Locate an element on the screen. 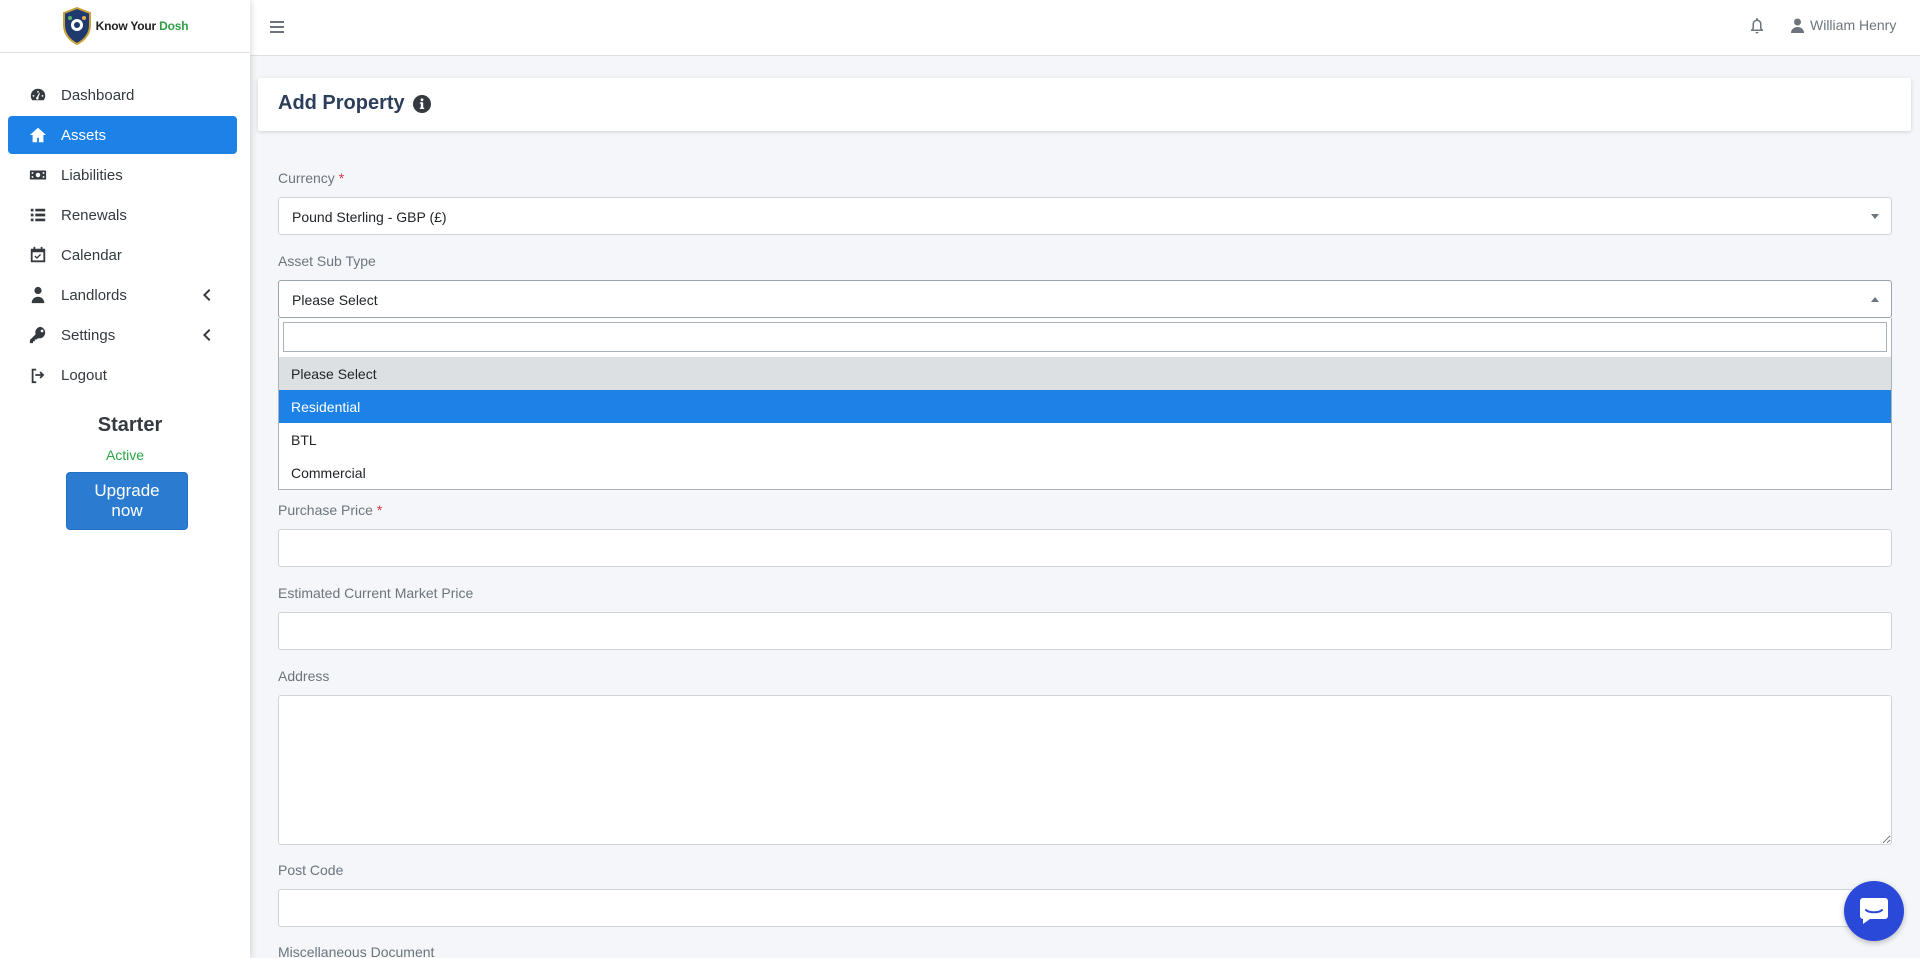 The height and width of the screenshot is (958, 1920). user-tie-icon is located at coordinates (38, 295).